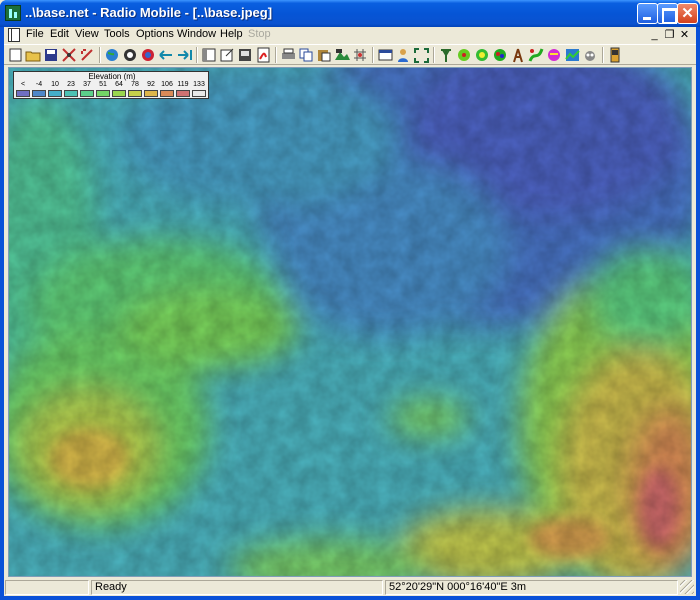 This screenshot has height=600, width=700. What do you see at coordinates (196, 34) in the screenshot?
I see `menu-window: Window` at bounding box center [196, 34].